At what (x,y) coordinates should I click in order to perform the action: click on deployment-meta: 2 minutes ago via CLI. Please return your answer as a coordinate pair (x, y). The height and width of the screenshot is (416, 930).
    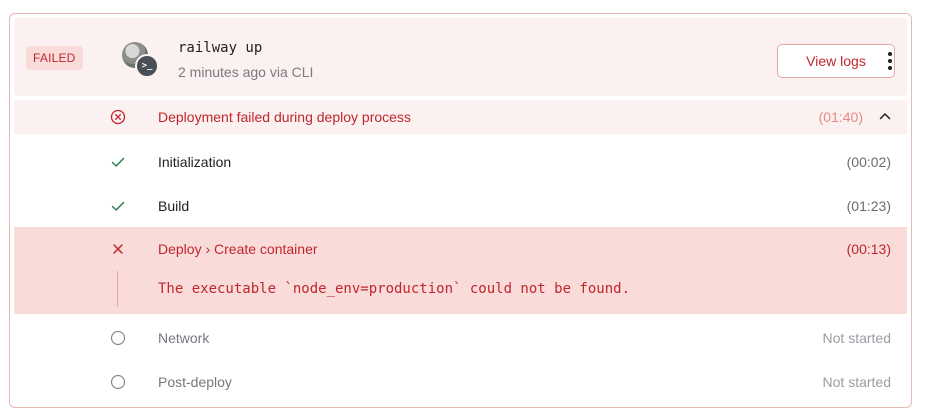
    Looking at the image, I should click on (246, 72).